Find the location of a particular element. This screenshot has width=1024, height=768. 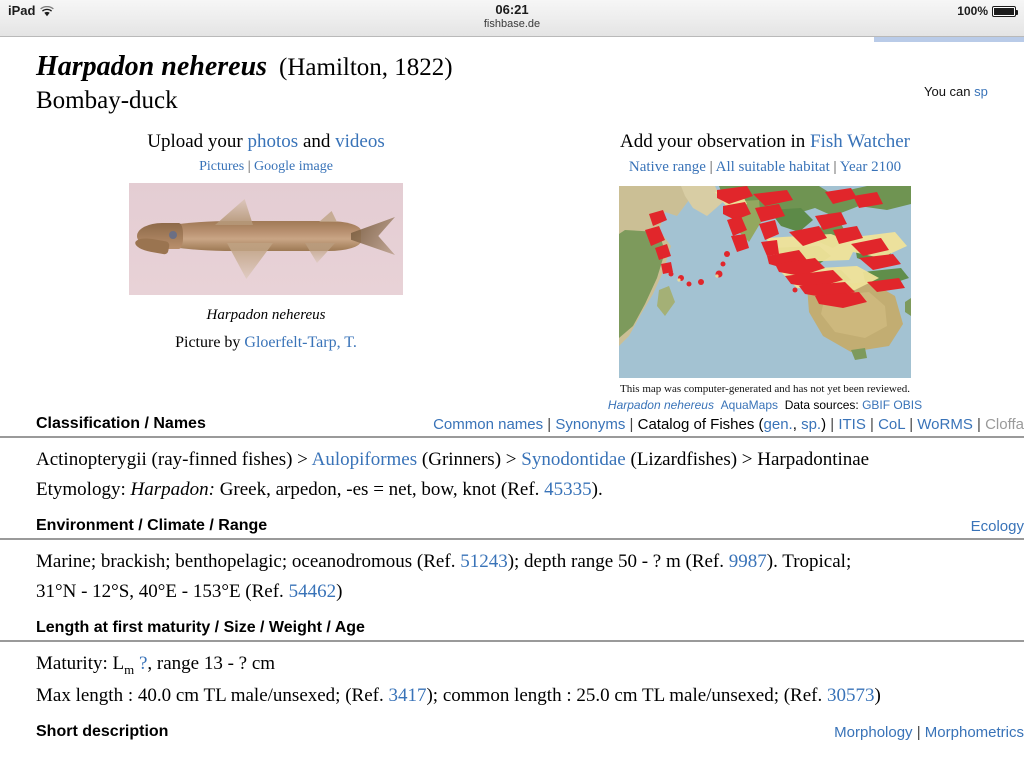

section2-line0-text-4: , range 13 - ? cm is located at coordinates (211, 664).